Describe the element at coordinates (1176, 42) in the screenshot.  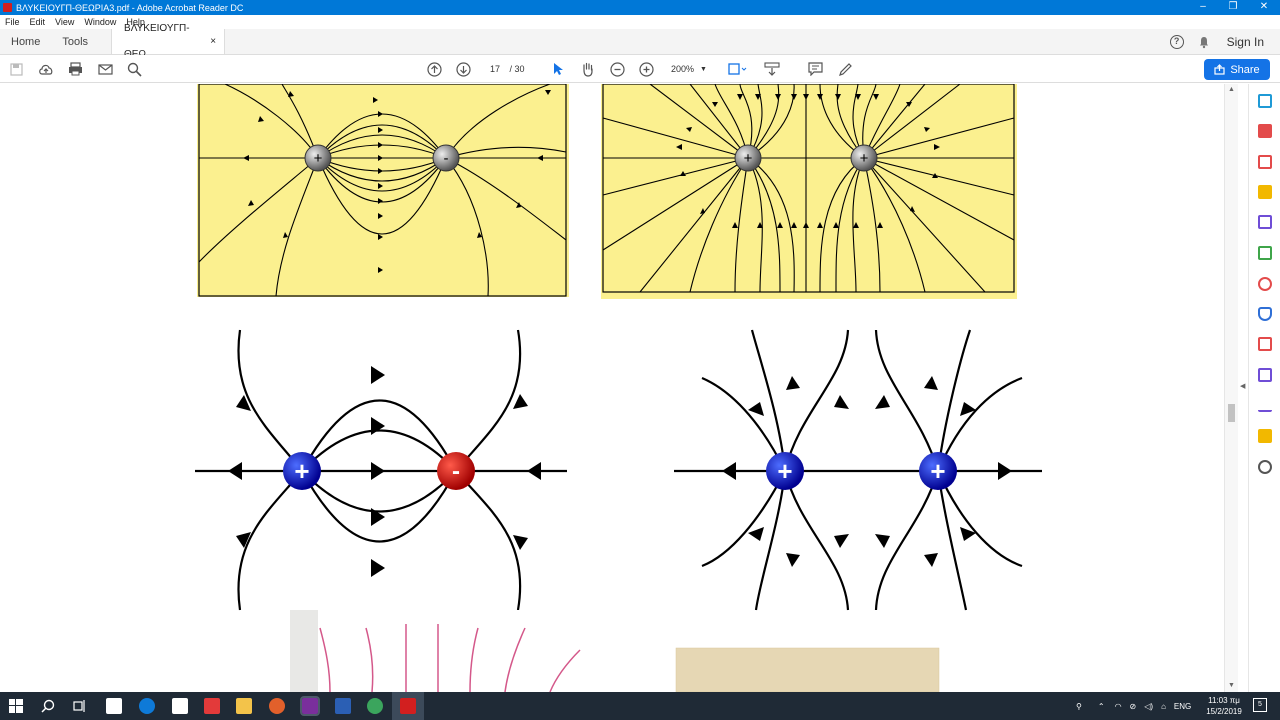
I see `help-icon: ?` at that location.